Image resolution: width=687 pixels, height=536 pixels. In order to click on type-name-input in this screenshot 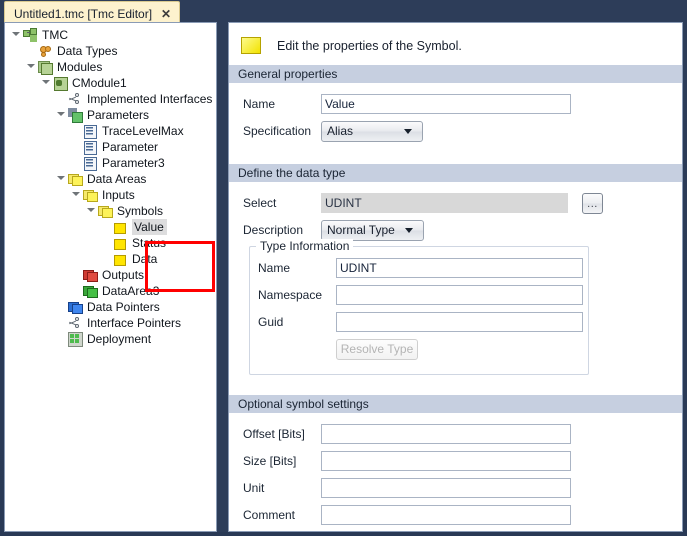, I will do `click(459, 268)`.